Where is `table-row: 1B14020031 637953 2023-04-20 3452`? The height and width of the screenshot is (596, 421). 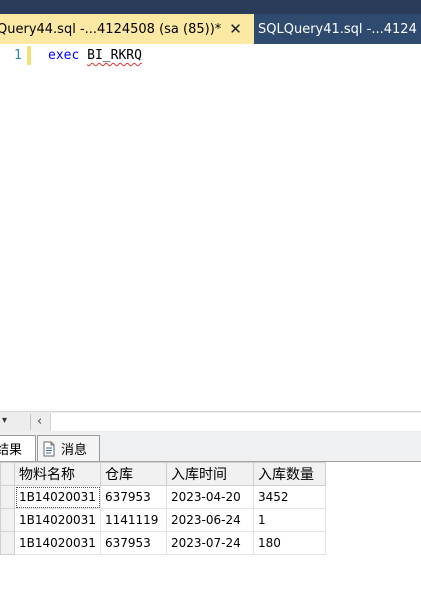
table-row: 1B14020031 637953 2023-04-20 3452 is located at coordinates (163, 497).